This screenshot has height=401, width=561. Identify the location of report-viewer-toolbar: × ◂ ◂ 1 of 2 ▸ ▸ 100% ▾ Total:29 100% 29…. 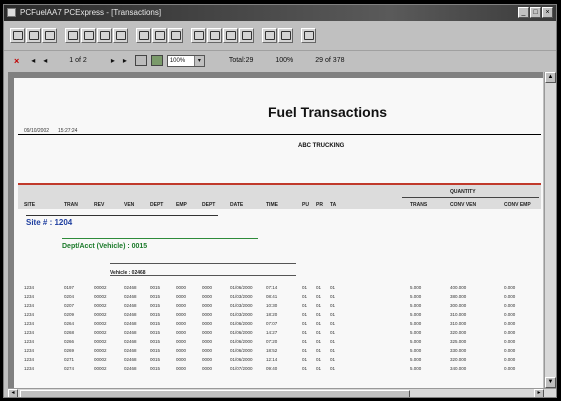
(280, 60).